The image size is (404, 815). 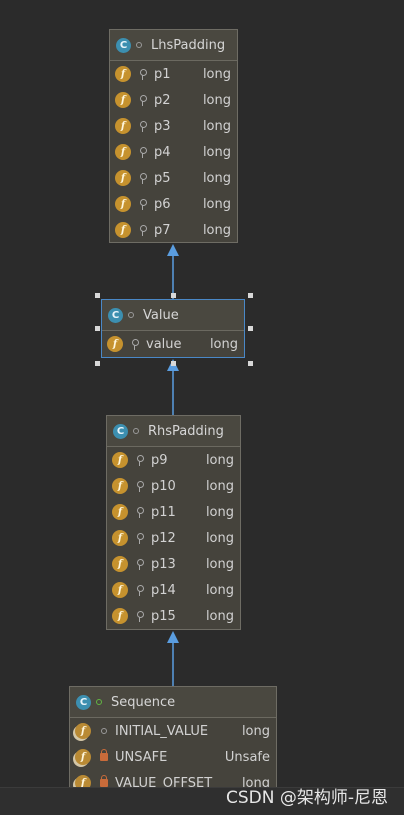 I want to click on field-row: f p1 long, so click(x=173, y=74).